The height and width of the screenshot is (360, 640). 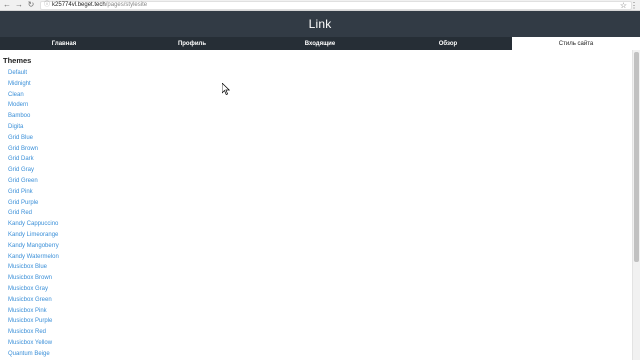 I want to click on theme-link: Grid Pink, so click(x=319, y=192).